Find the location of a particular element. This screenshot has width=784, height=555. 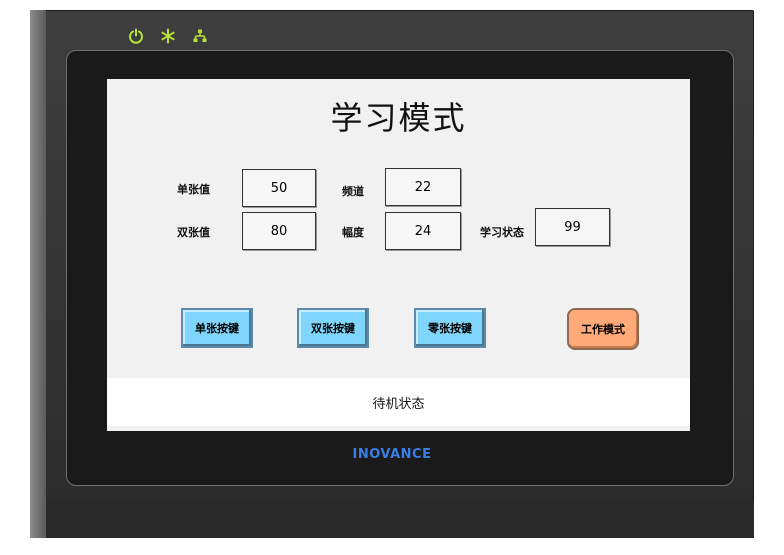

power-icon is located at coordinates (136, 36).